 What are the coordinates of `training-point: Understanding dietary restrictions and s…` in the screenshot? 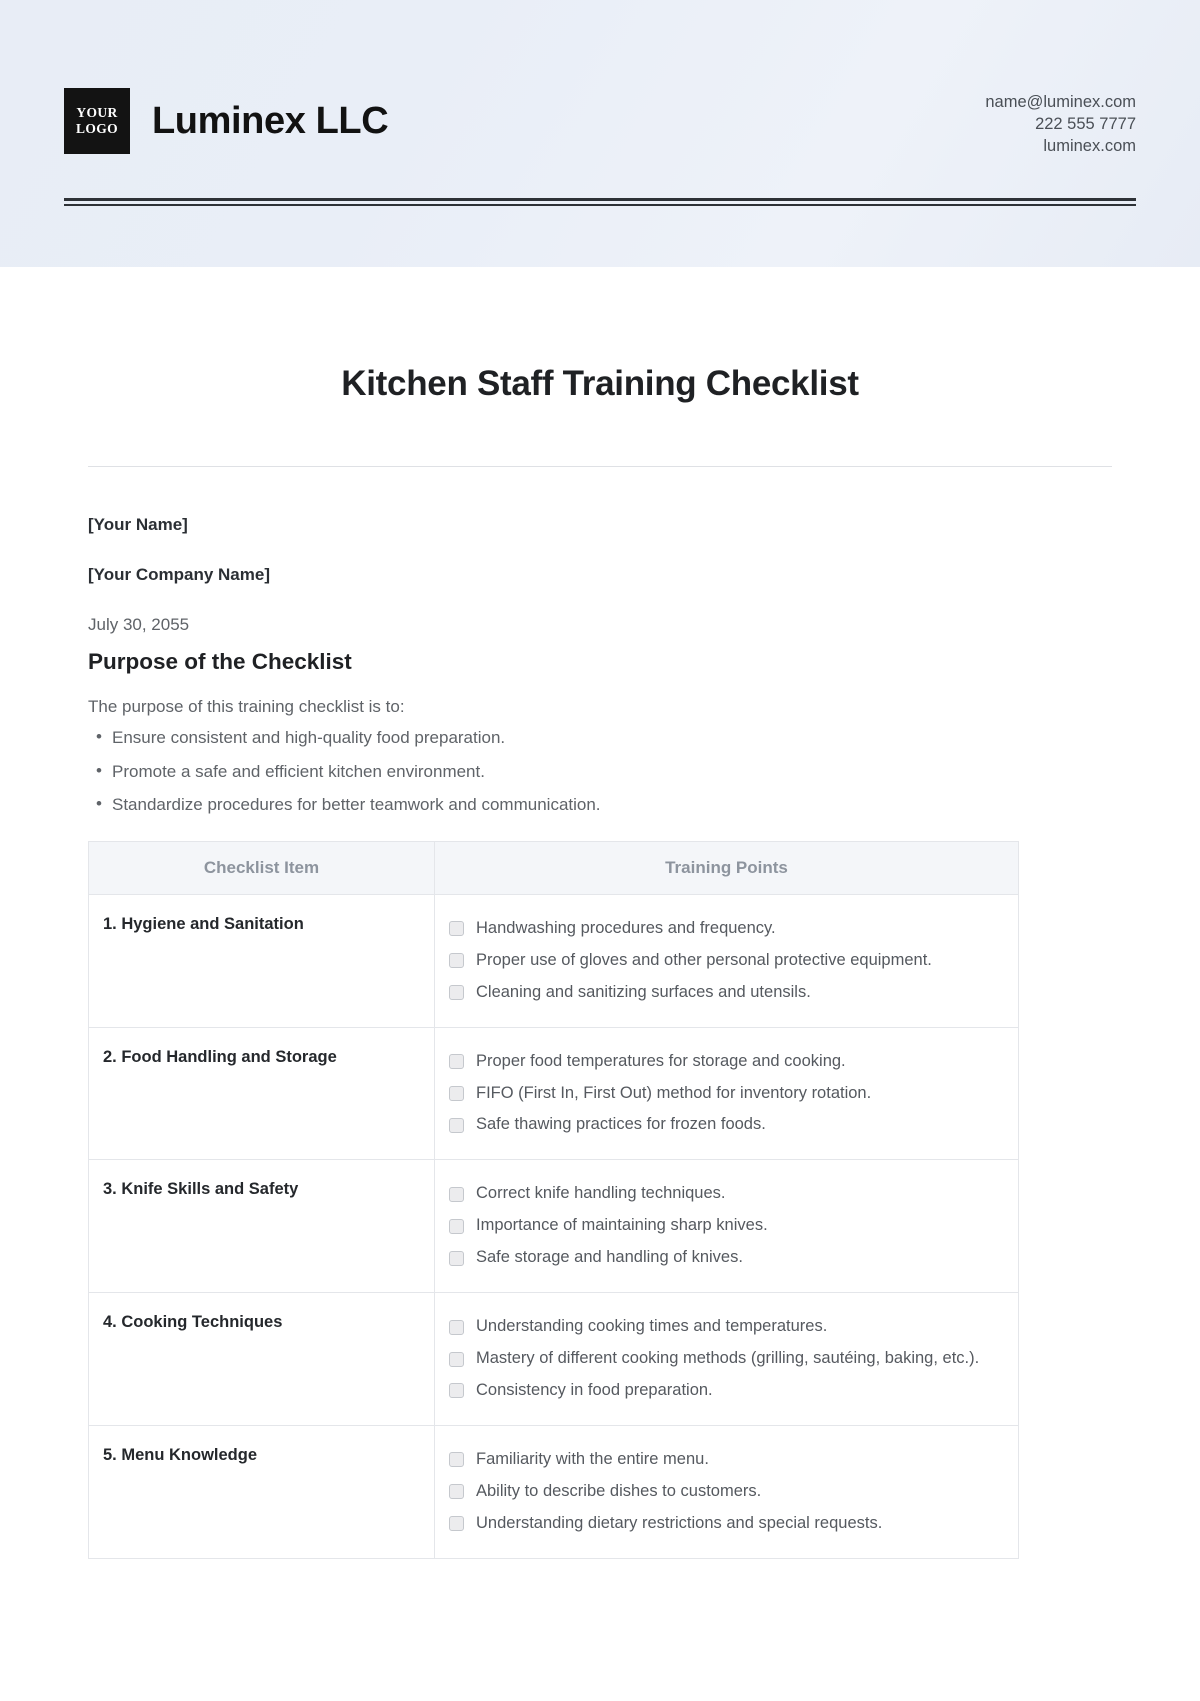 It's located at (727, 1524).